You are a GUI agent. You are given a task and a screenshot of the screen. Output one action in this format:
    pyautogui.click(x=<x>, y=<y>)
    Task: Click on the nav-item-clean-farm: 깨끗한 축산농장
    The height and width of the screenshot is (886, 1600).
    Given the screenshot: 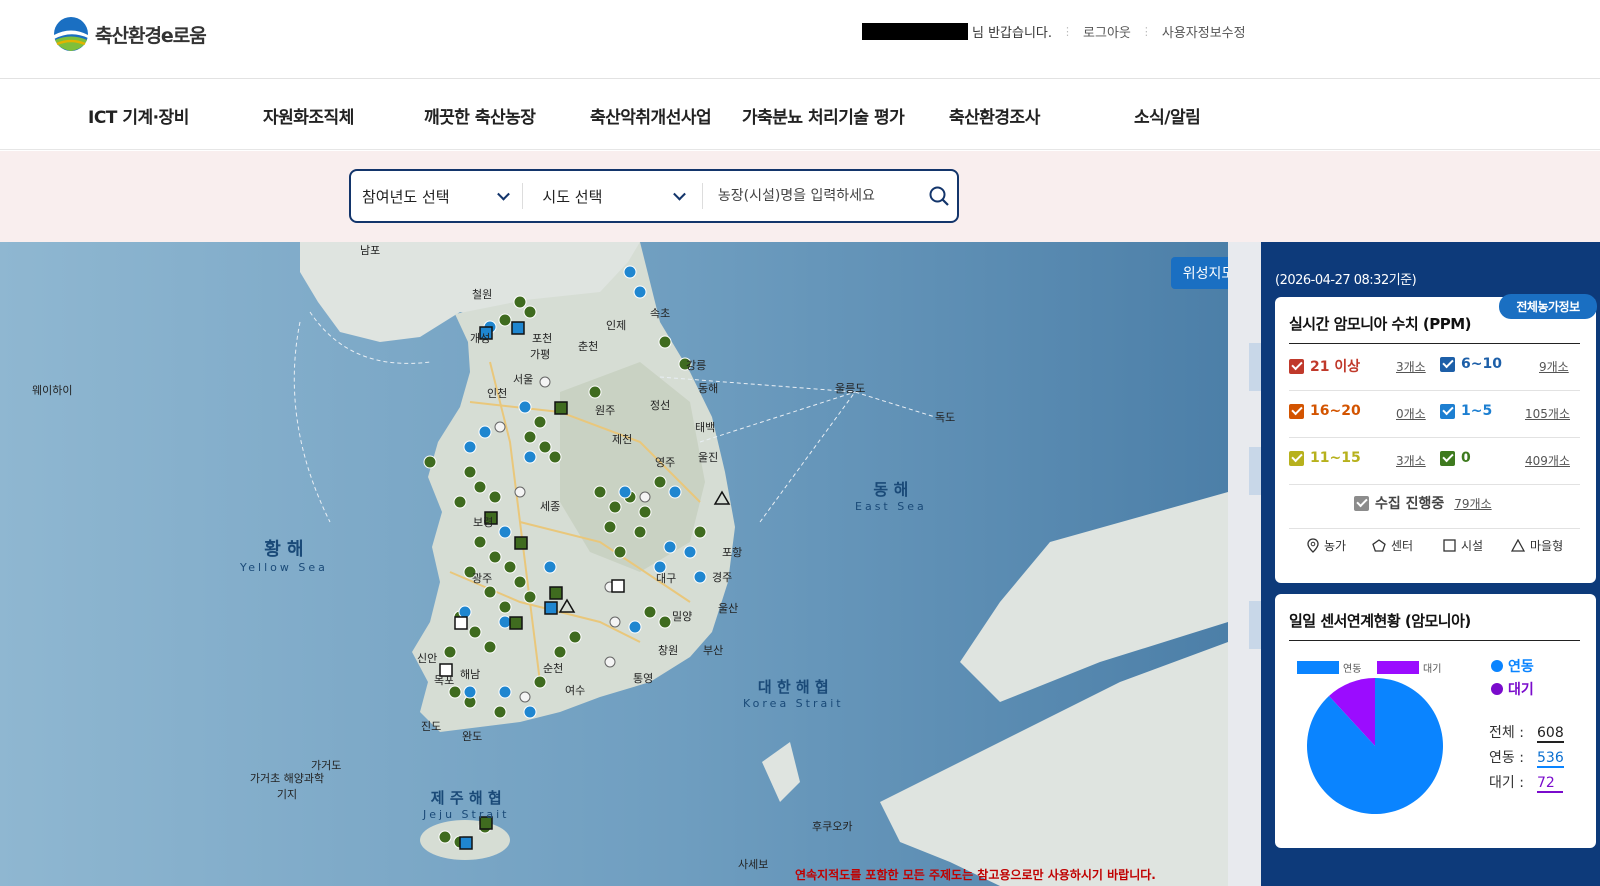 What is the action you would take?
    pyautogui.click(x=480, y=115)
    